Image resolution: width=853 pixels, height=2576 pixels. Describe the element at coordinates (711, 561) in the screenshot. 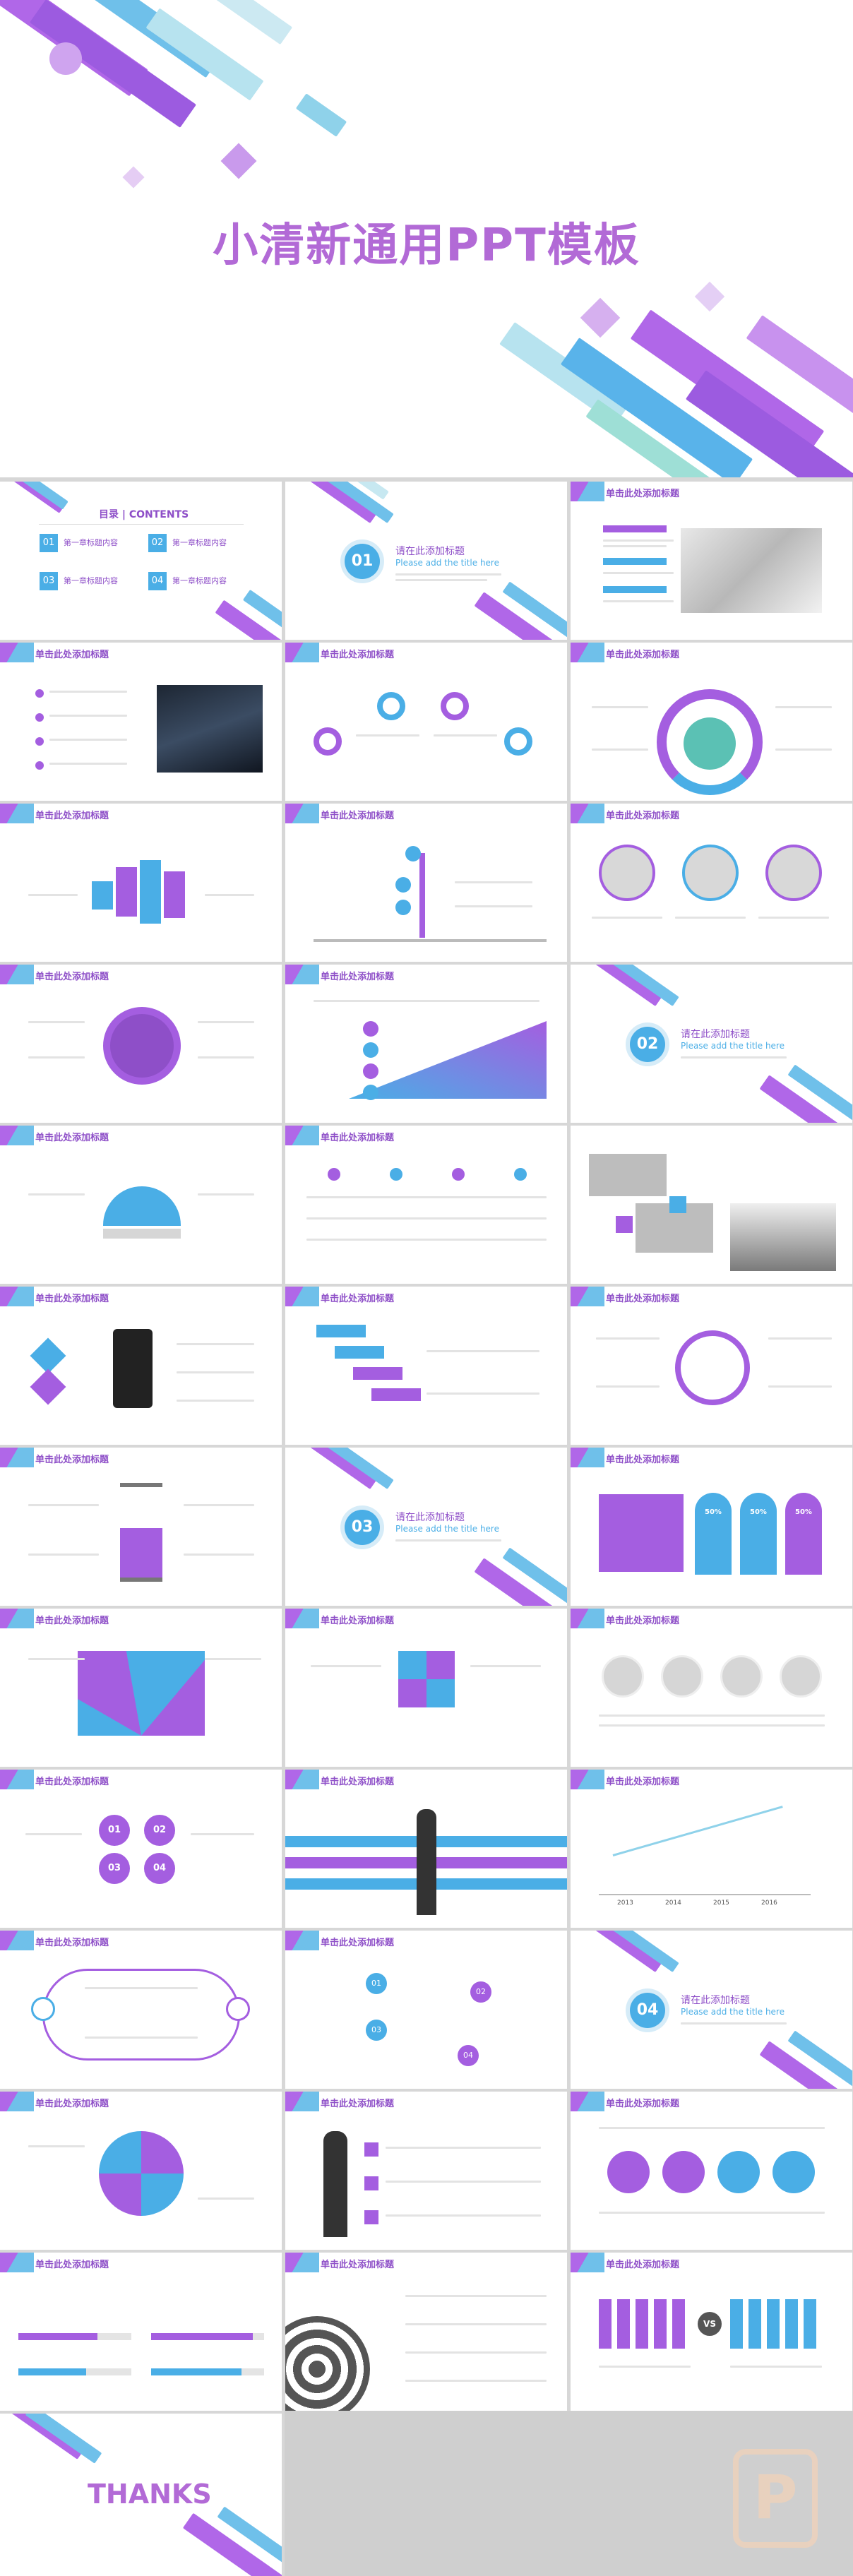

I see `slide-photo-text: 单击此处添加标题` at that location.